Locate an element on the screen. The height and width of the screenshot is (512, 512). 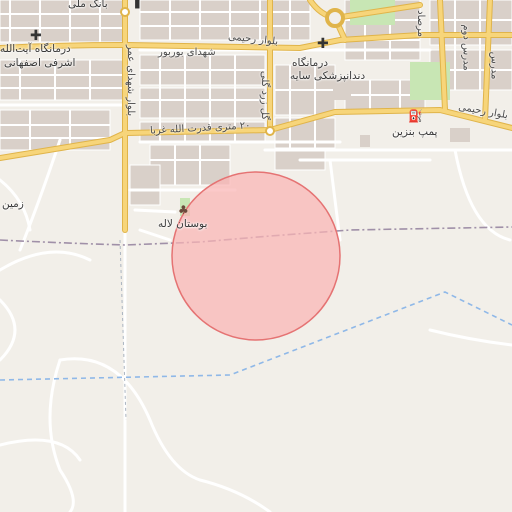
park-label: بوستان لاله is located at coordinates (182, 224).